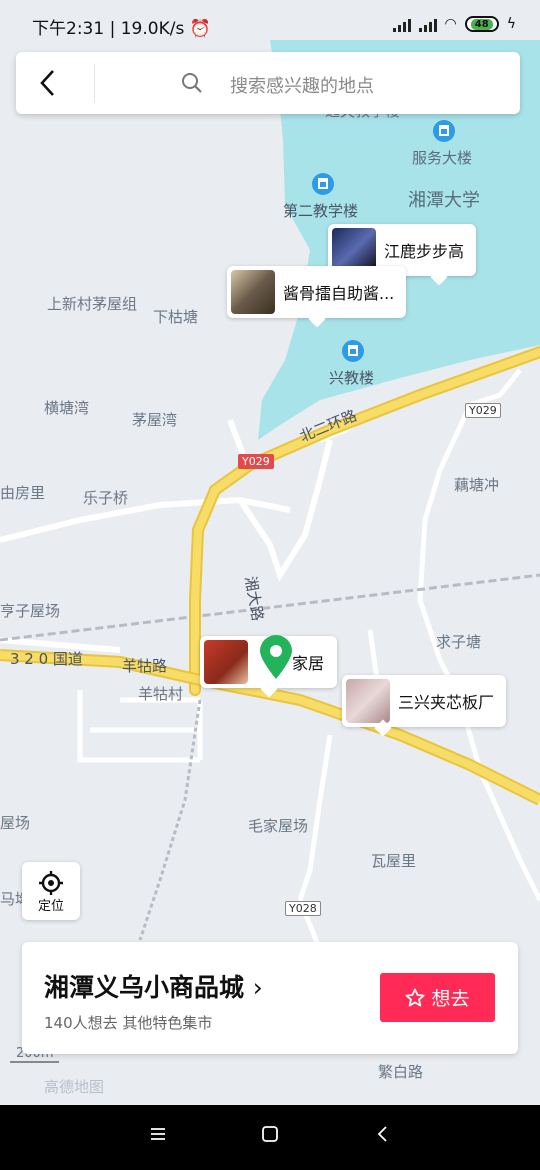 The width and height of the screenshot is (540, 1170). What do you see at coordinates (321, 211) in the screenshot?
I see `label-dierjiaoxue: 第二教学楼` at bounding box center [321, 211].